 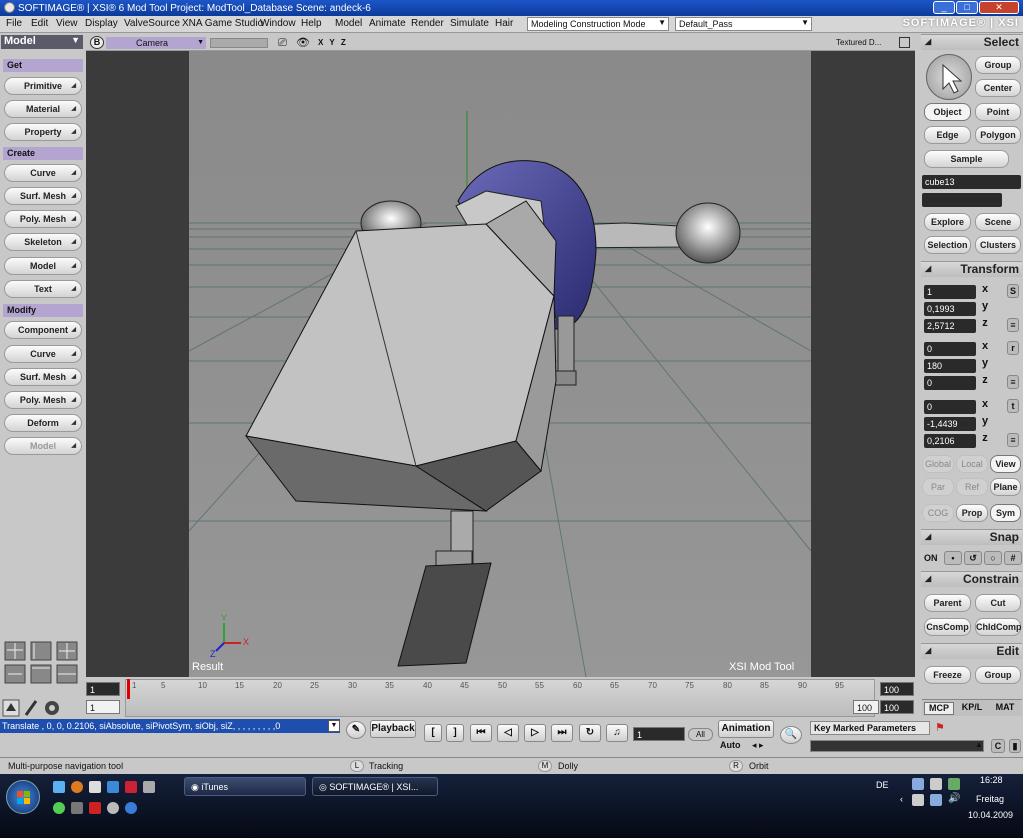 I want to click on menu-model: Model, so click(x=348, y=23).